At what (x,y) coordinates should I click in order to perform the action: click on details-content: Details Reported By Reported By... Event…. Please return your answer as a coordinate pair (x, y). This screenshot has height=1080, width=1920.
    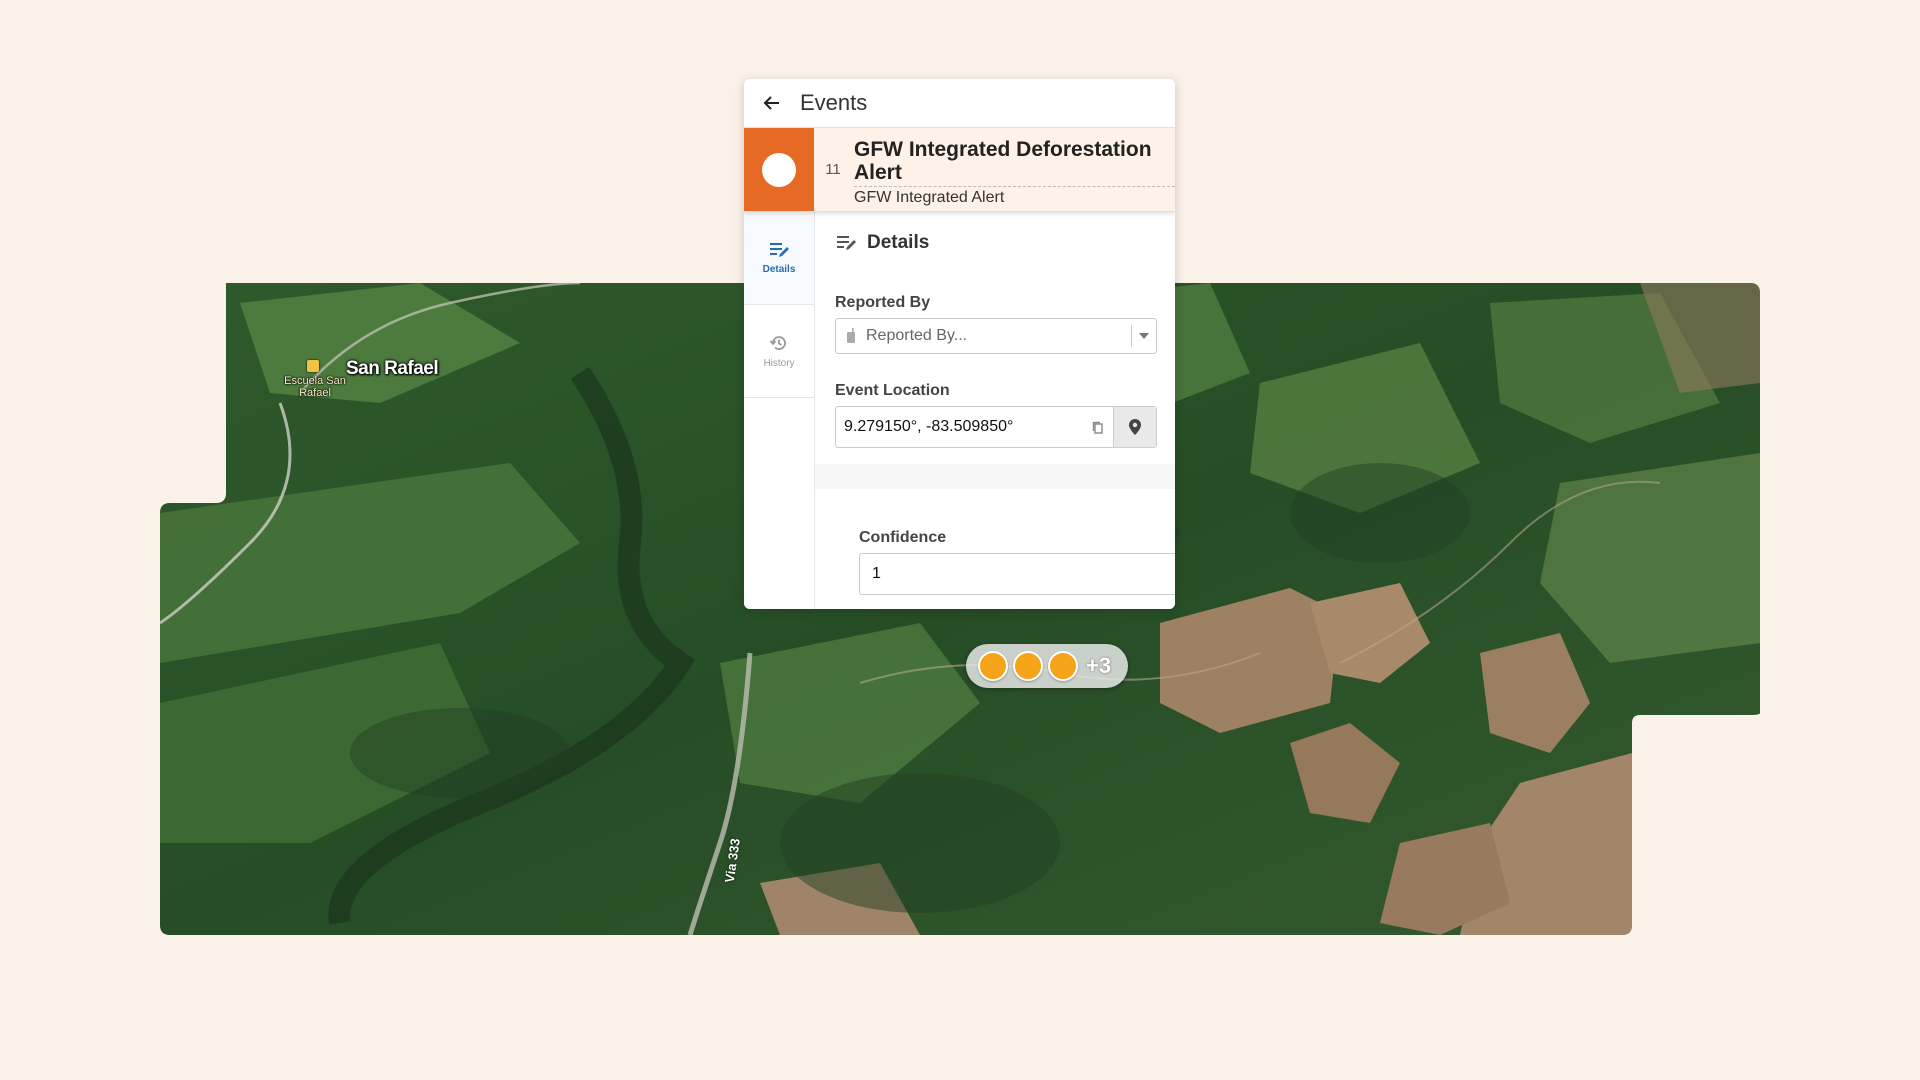
    Looking at the image, I should click on (995, 410).